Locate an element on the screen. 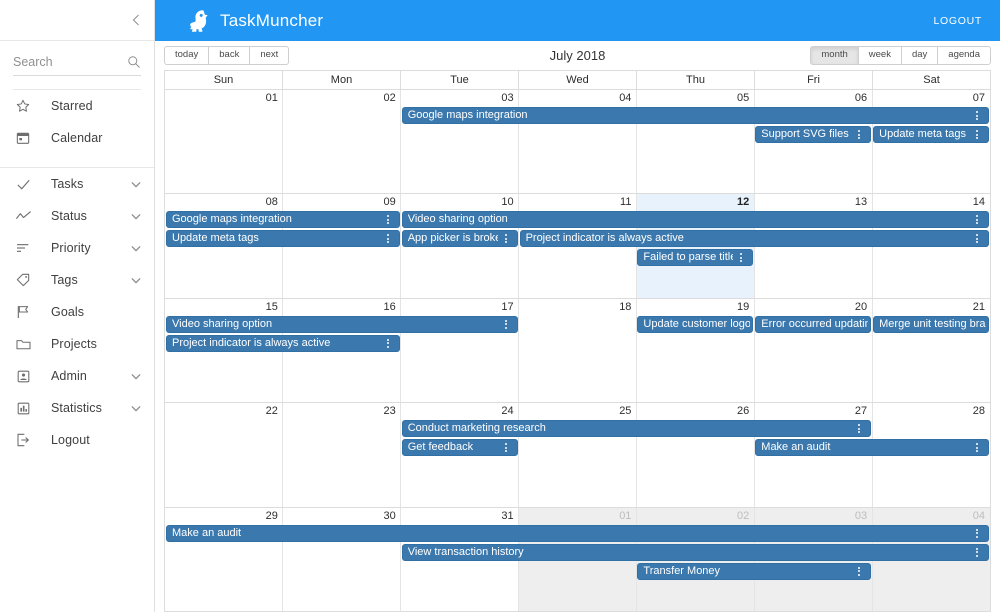 The height and width of the screenshot is (612, 1000). day-number: 29 is located at coordinates (224, 516).